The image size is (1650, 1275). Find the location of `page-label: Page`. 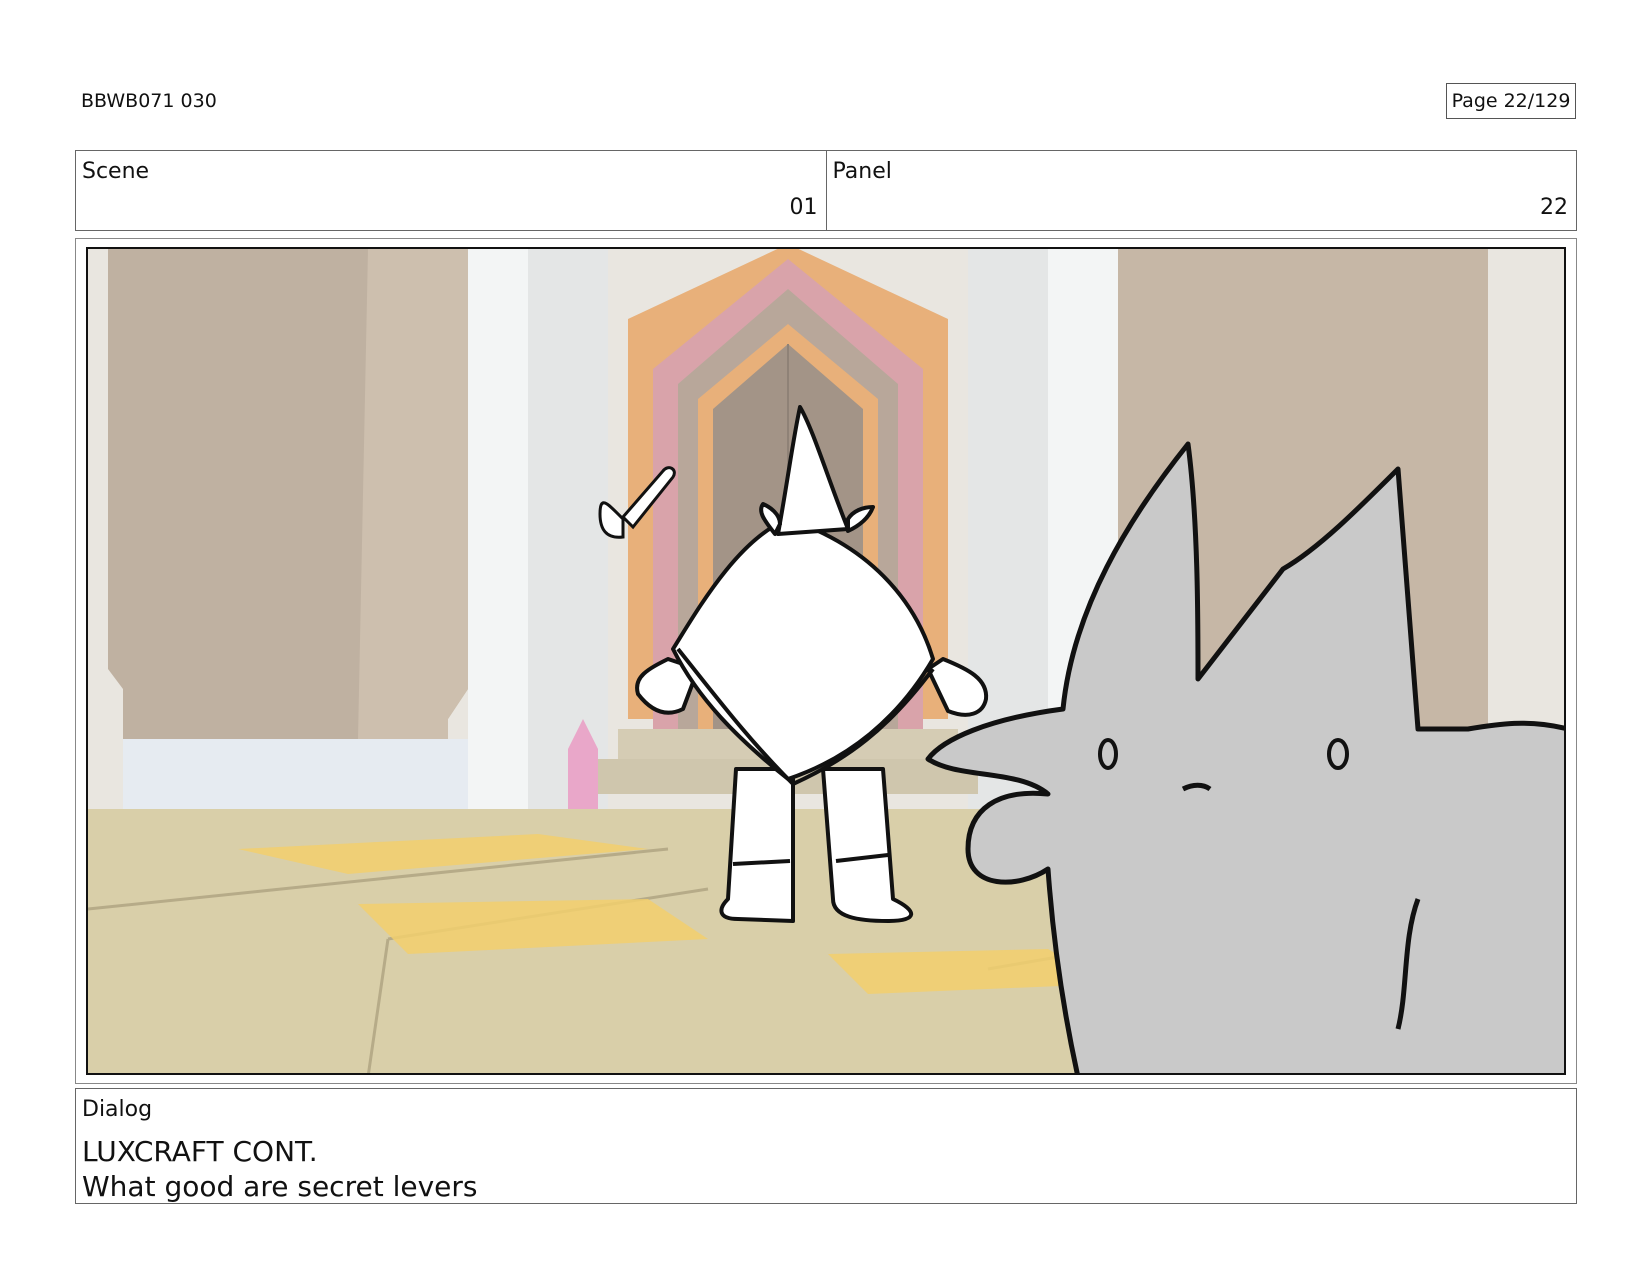

page-label: Page is located at coordinates (1474, 101).